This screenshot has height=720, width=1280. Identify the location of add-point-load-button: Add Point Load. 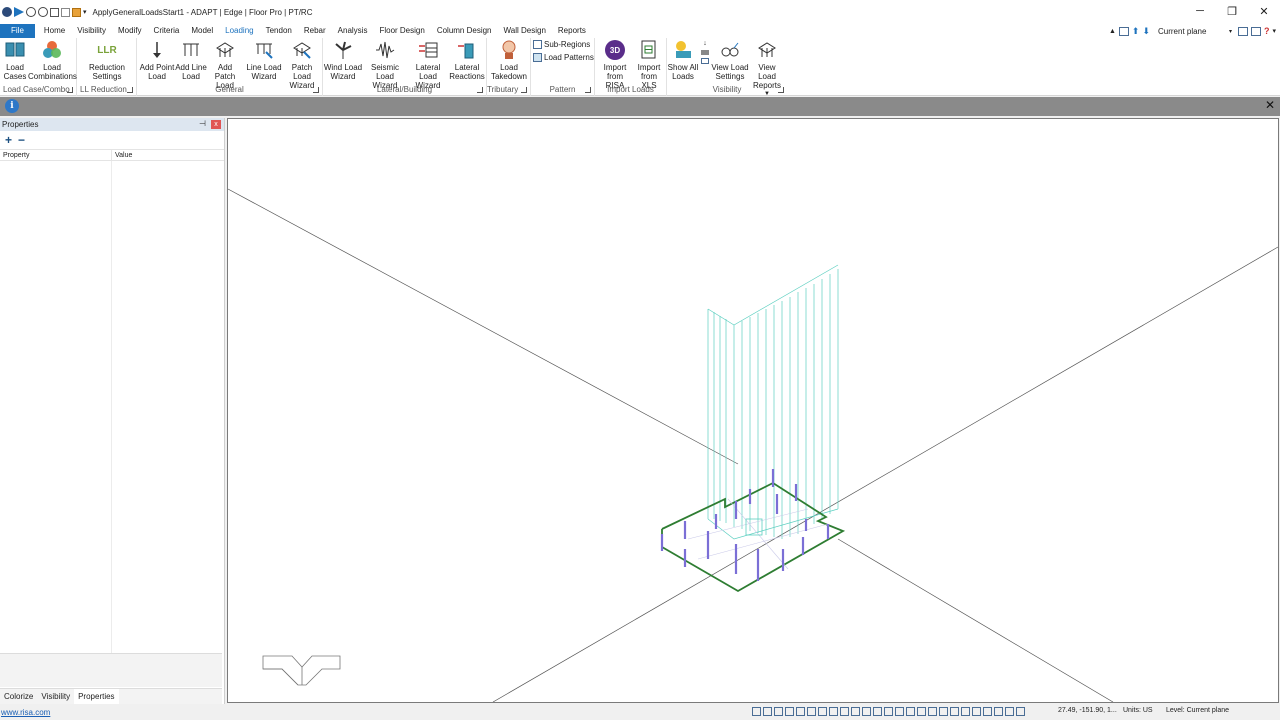
(157, 60).